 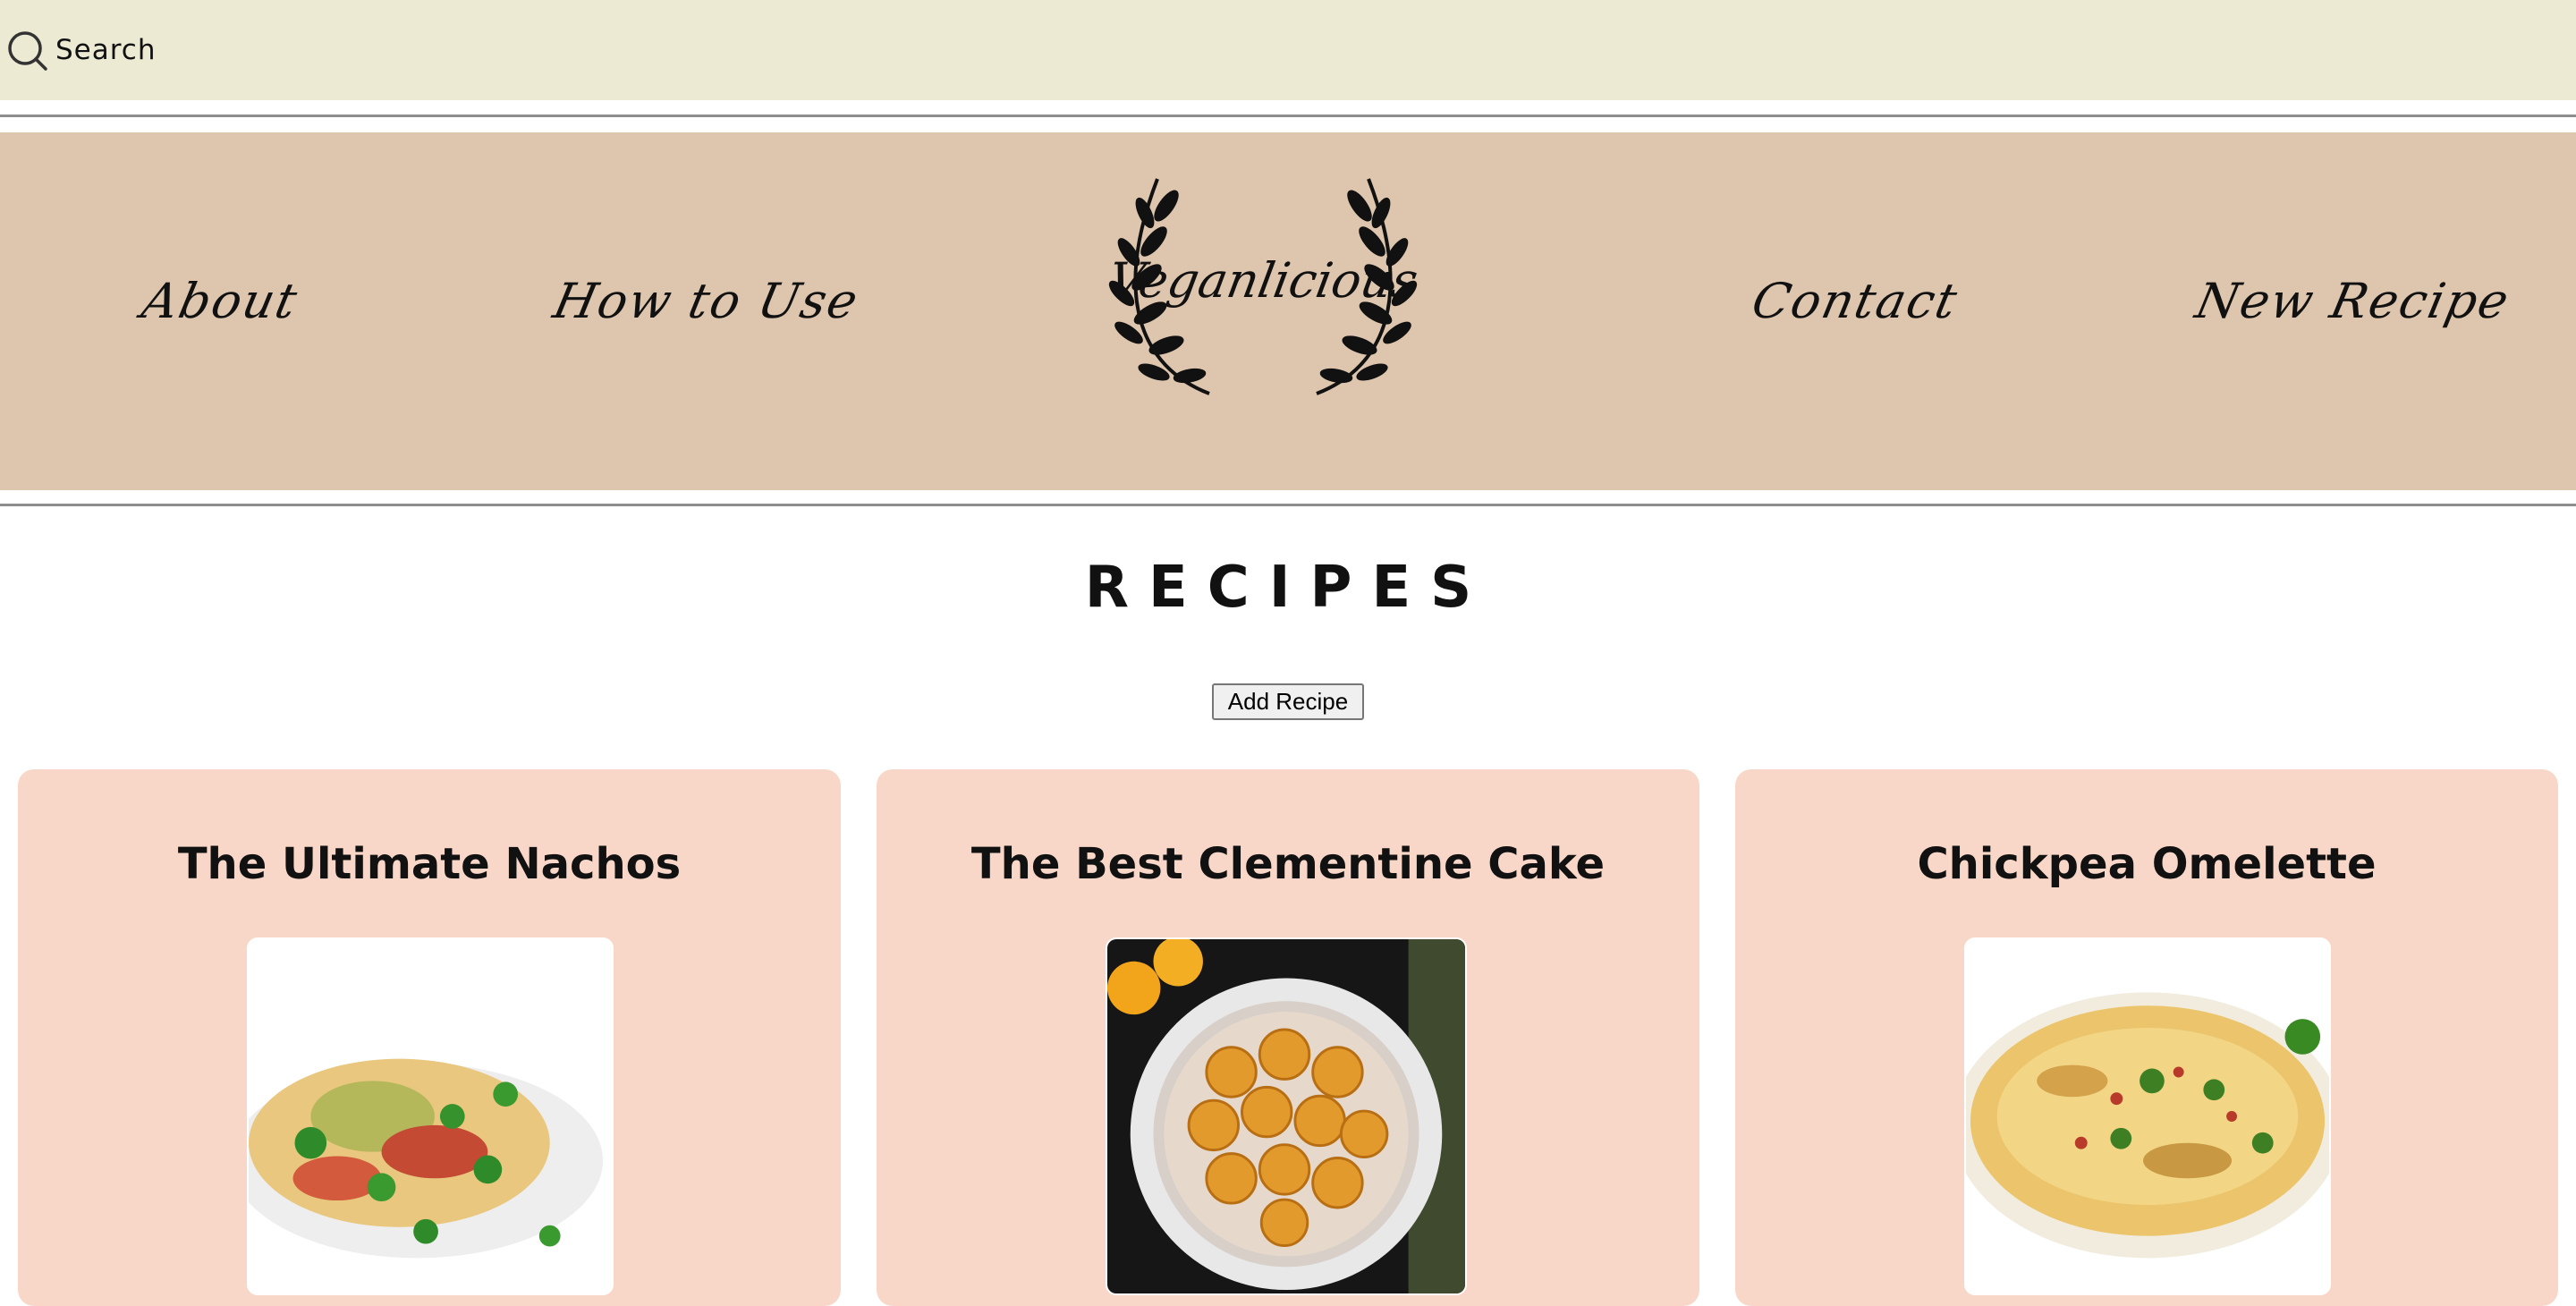 I want to click on logo-text: Veganlicious, so click(x=1263, y=280).